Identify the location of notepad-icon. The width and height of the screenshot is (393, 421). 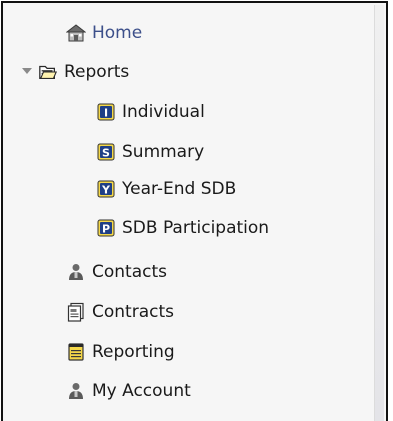
(76, 352).